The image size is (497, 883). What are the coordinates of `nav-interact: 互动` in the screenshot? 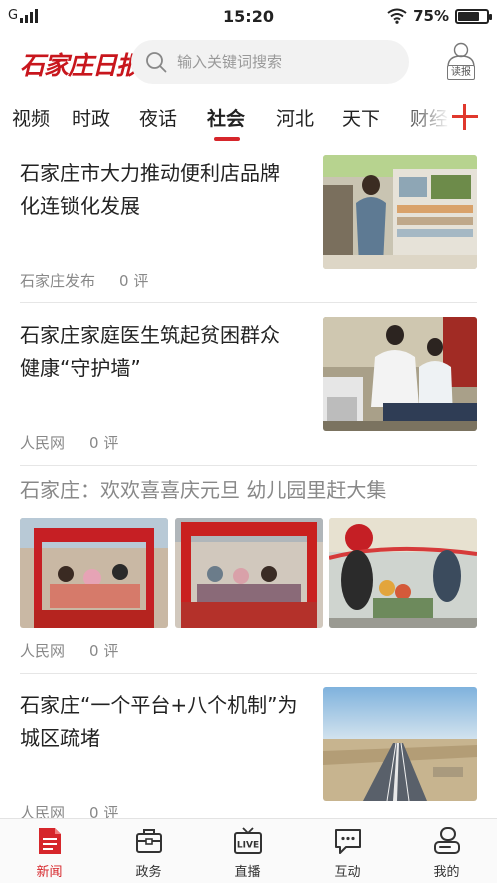 It's located at (347, 851).